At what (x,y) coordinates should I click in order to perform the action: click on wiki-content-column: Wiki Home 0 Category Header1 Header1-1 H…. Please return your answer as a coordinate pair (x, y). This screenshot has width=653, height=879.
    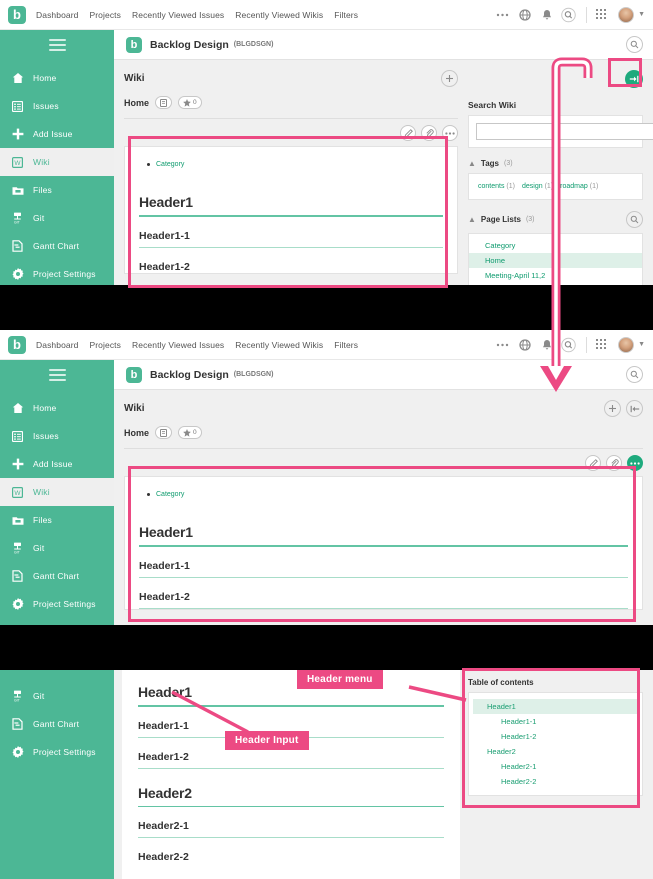
    Looking at the image, I should click on (291, 172).